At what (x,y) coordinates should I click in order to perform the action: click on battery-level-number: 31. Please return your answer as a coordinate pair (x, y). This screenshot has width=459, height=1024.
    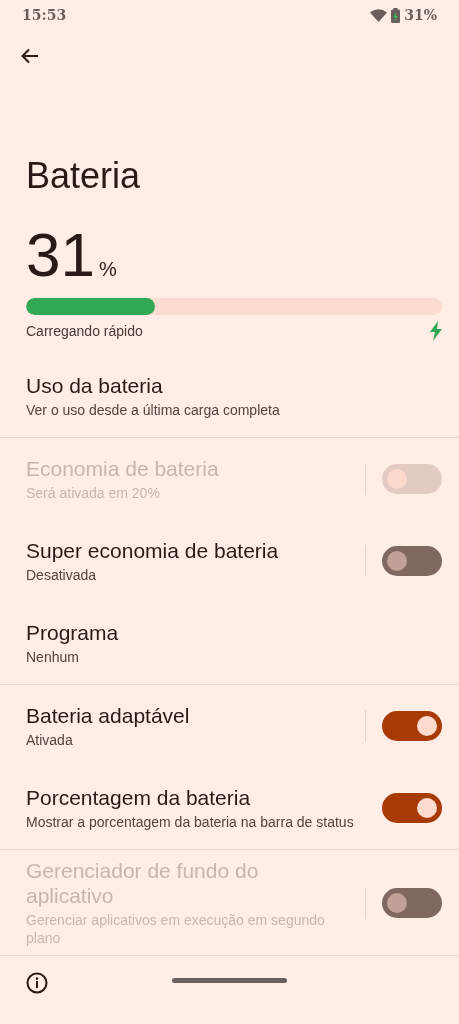
    Looking at the image, I should click on (60, 255).